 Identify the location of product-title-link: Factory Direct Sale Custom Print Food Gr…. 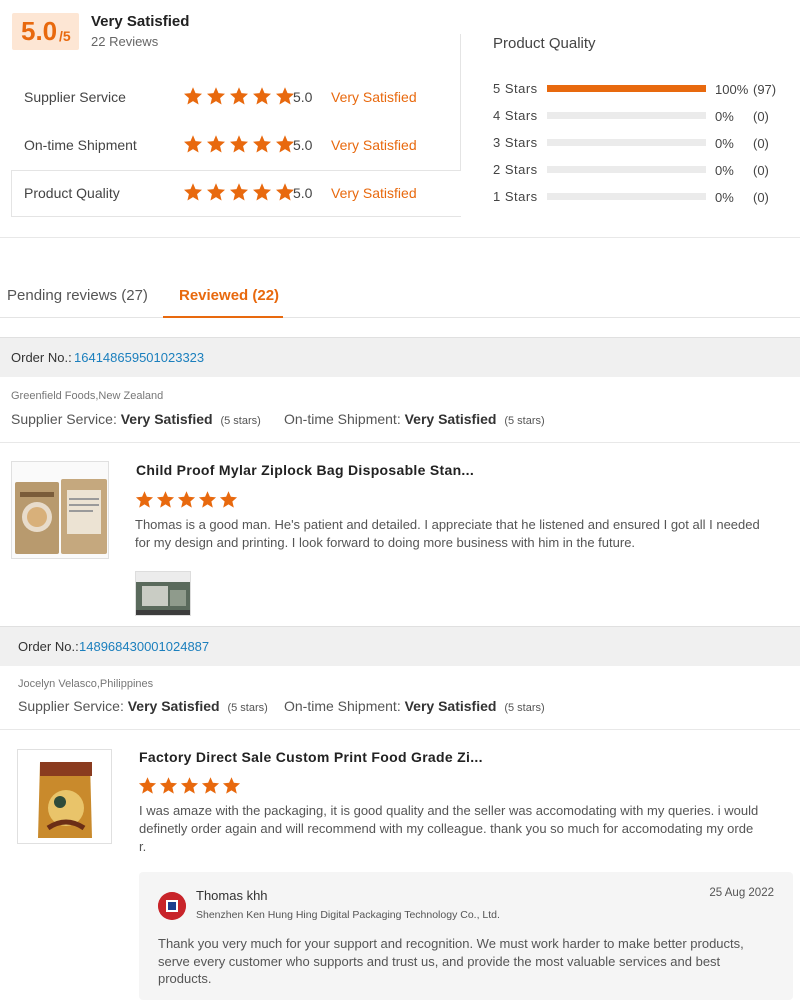
(311, 757).